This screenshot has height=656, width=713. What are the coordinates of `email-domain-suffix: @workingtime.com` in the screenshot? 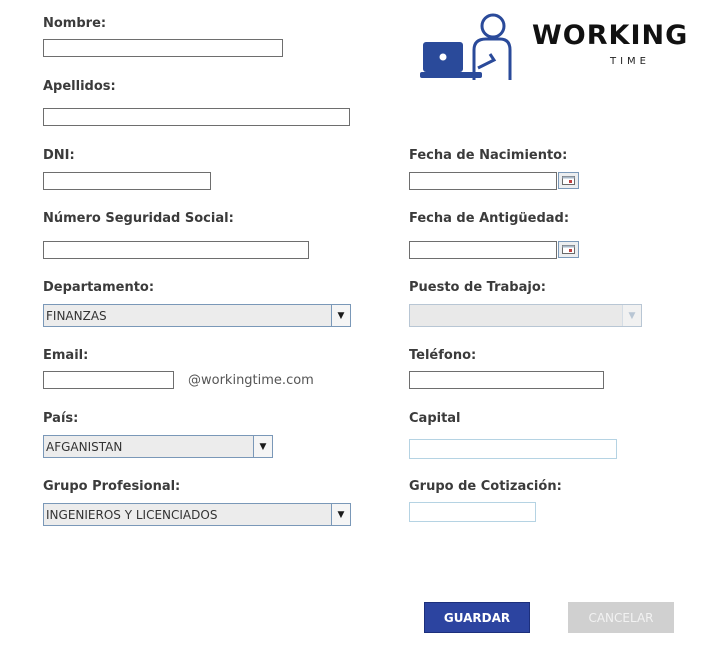 It's located at (251, 380).